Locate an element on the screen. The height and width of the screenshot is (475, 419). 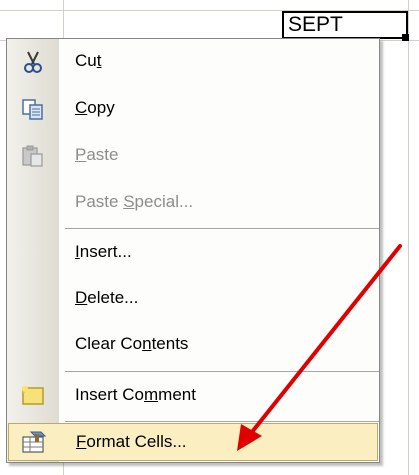
menu-item-insert-comment: Insert Comment is located at coordinates (193, 396).